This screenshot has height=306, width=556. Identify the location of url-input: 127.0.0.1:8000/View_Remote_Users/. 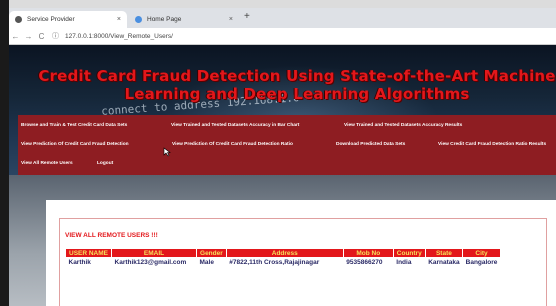
(119, 36).